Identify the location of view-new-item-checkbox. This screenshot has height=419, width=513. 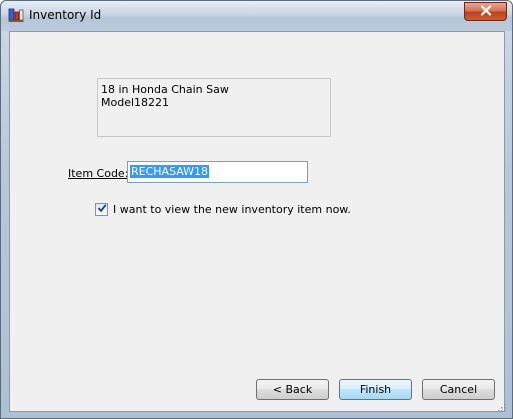
(101, 209).